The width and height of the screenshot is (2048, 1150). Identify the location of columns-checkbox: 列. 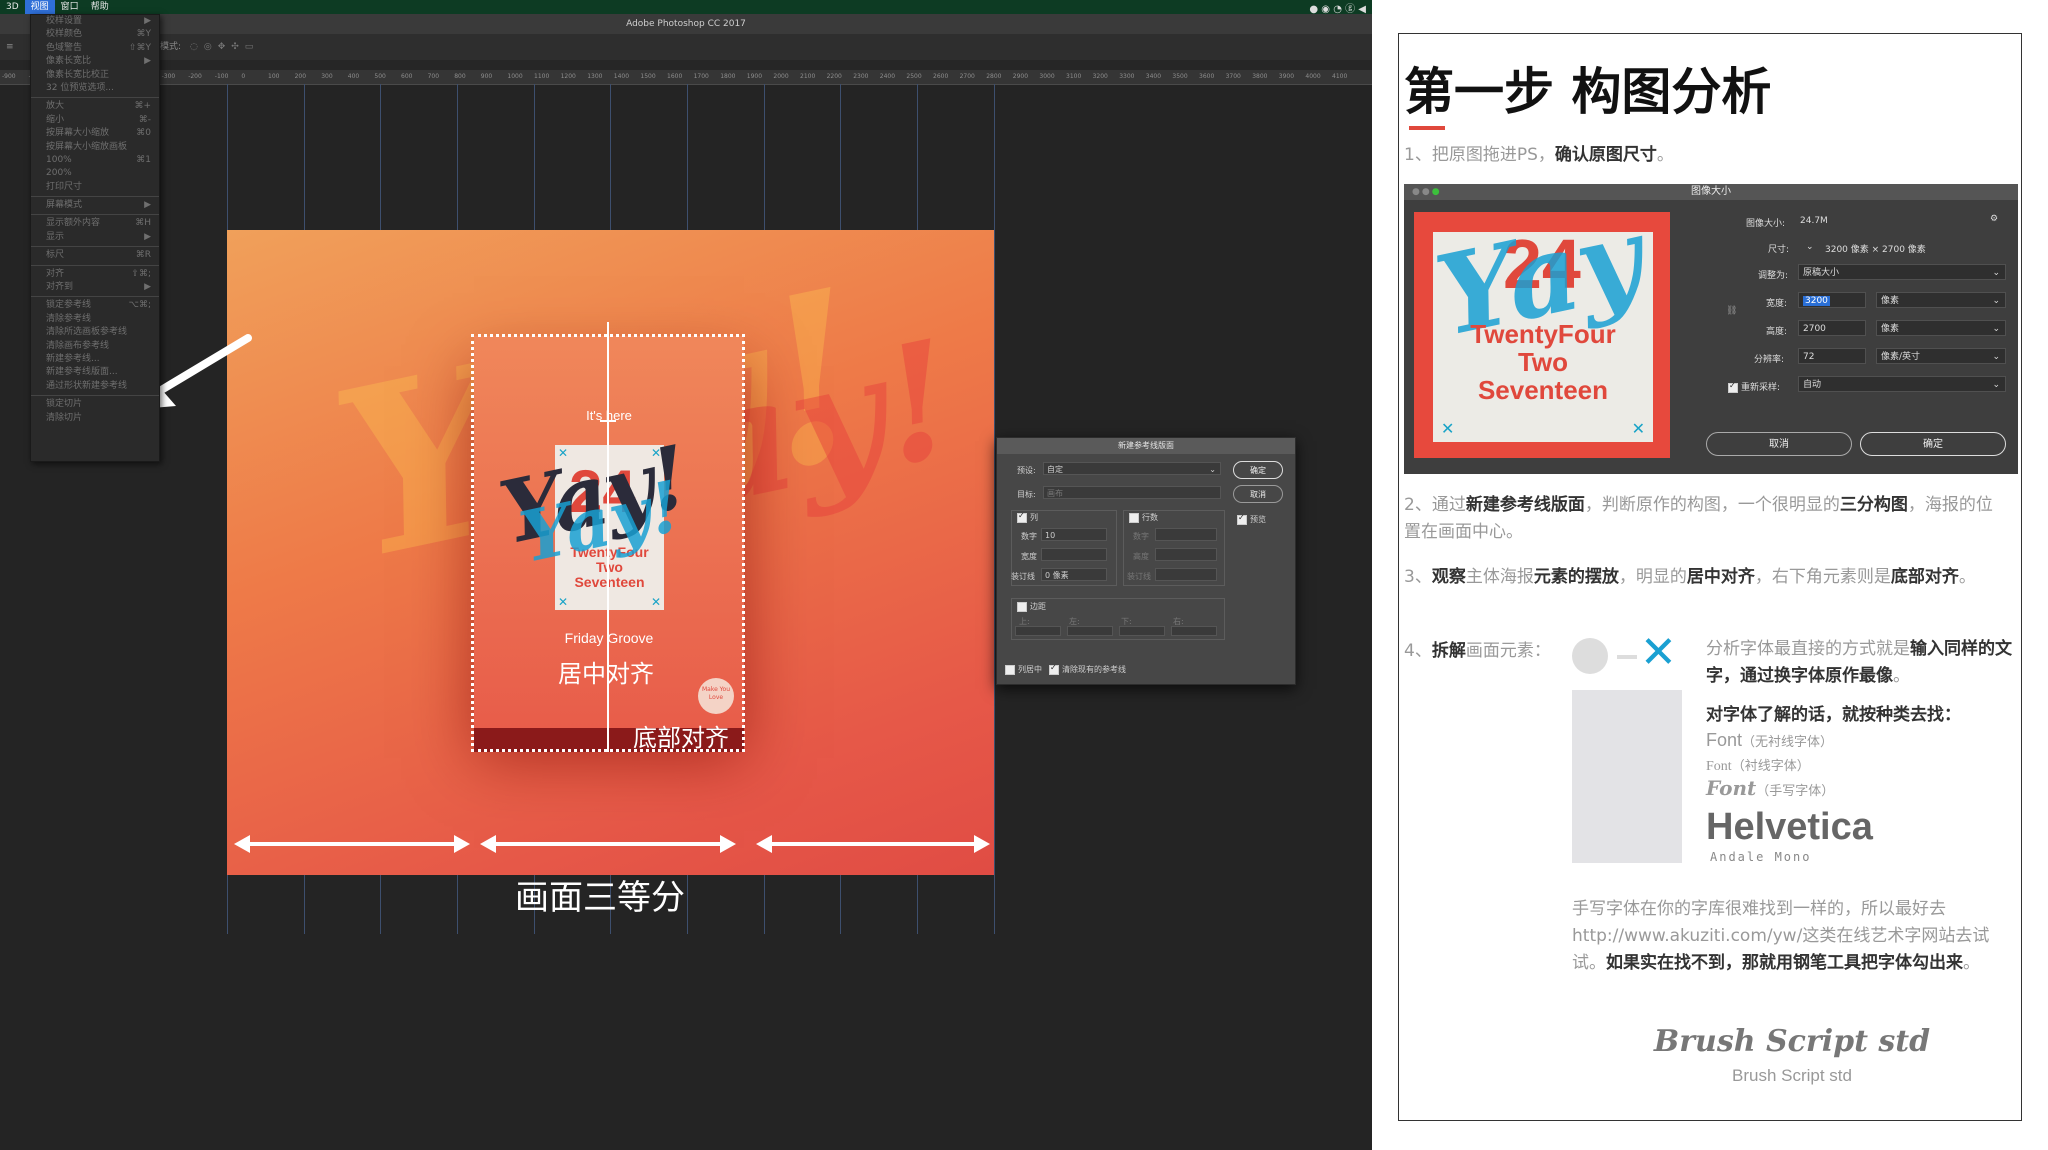
(1027, 517).